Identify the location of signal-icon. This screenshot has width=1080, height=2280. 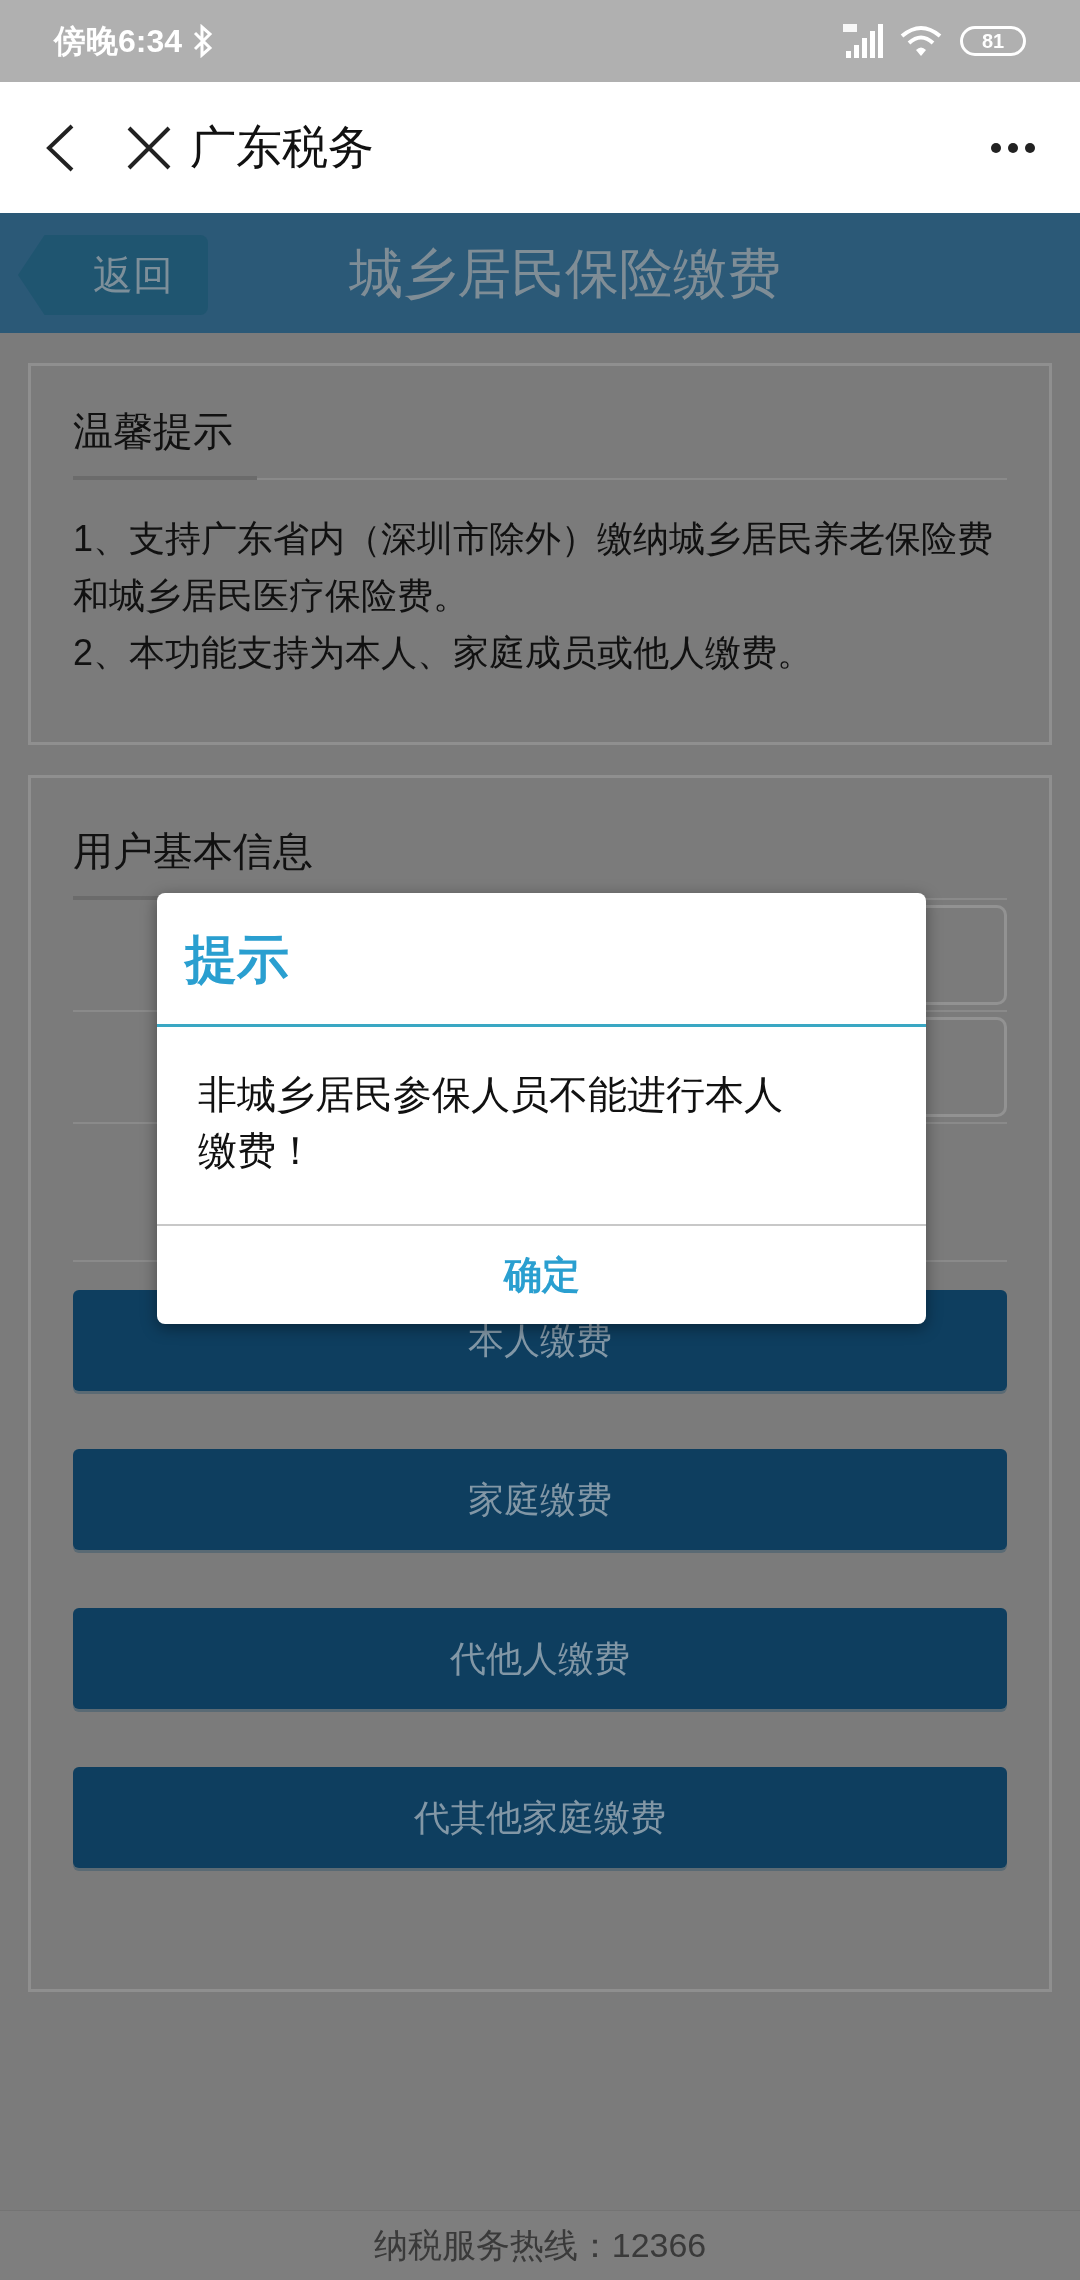
(864, 41).